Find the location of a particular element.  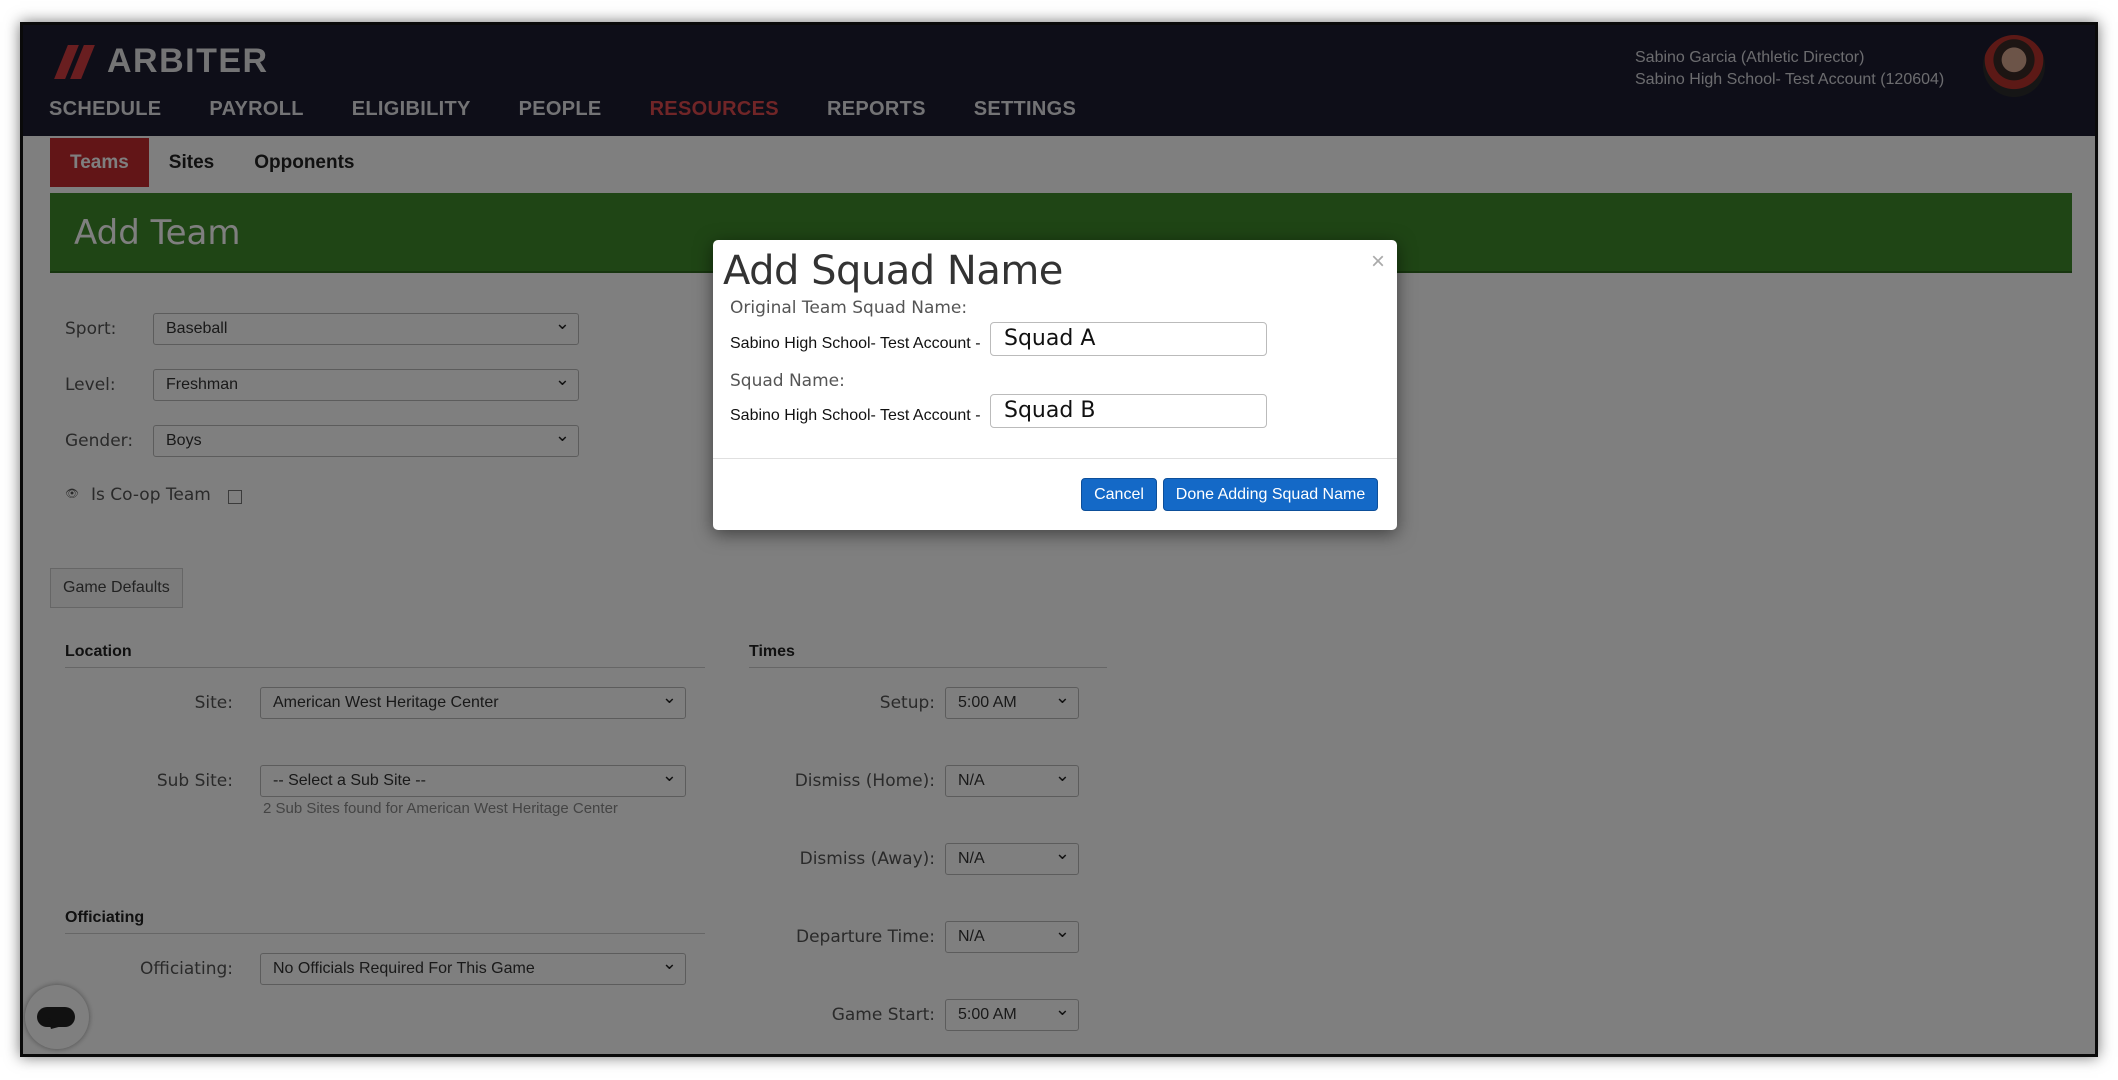

modal-divider is located at coordinates (1055, 458).